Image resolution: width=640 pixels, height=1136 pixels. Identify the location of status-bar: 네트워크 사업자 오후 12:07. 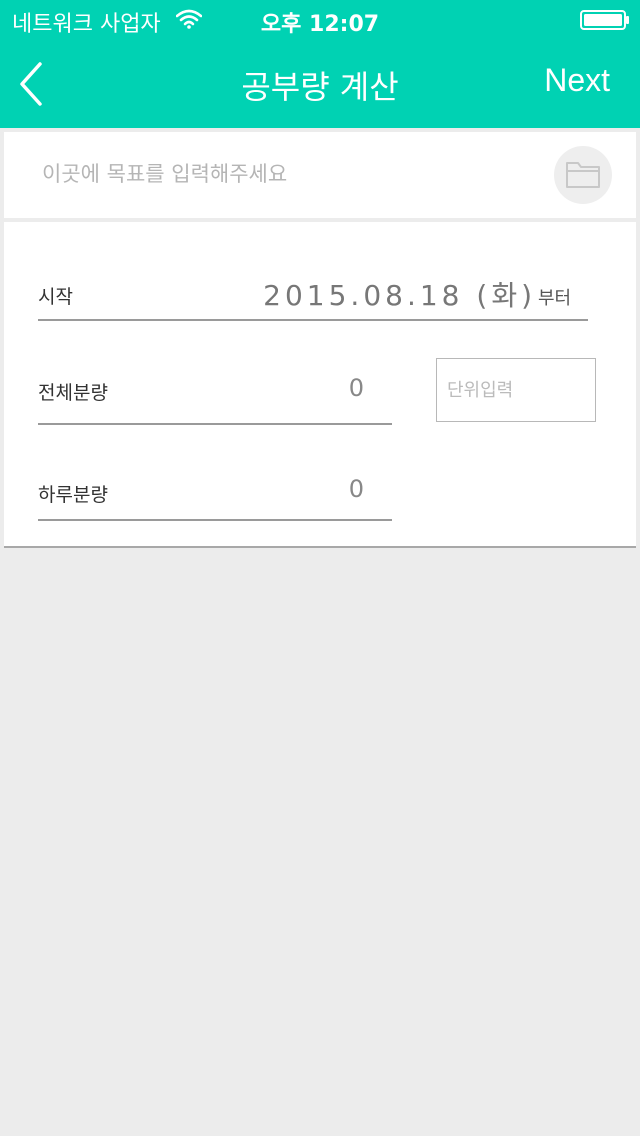
(320, 20).